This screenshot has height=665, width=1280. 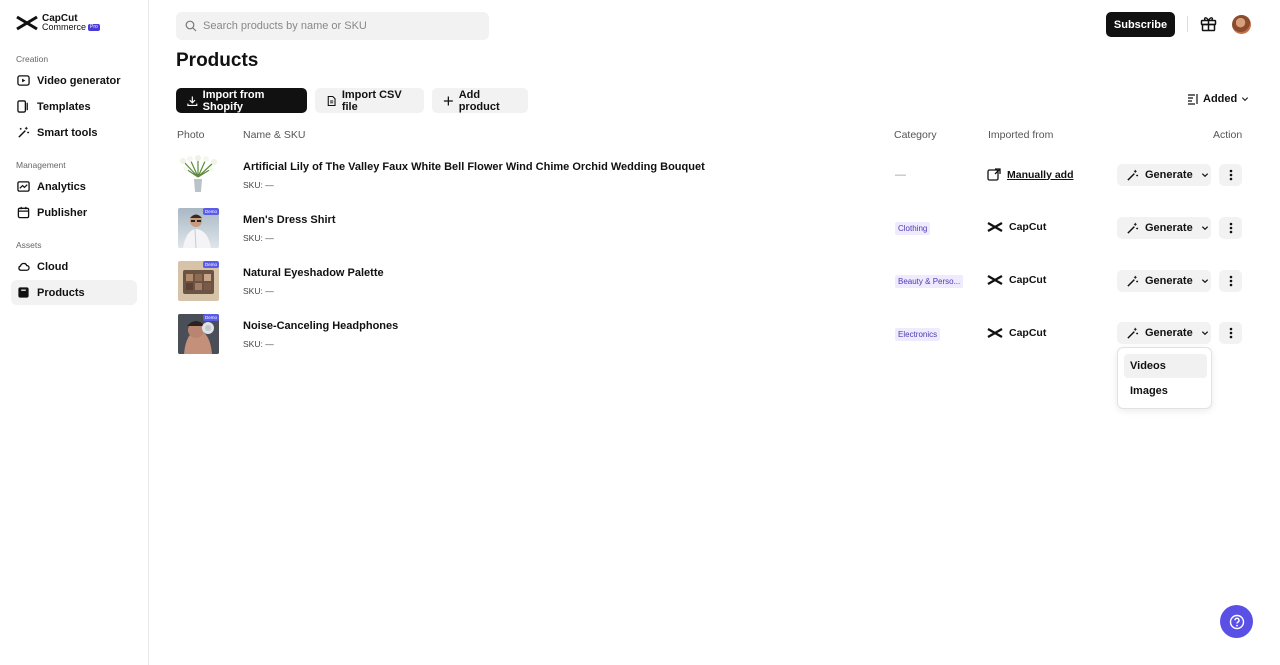 I want to click on help-button, so click(x=1236, y=621).